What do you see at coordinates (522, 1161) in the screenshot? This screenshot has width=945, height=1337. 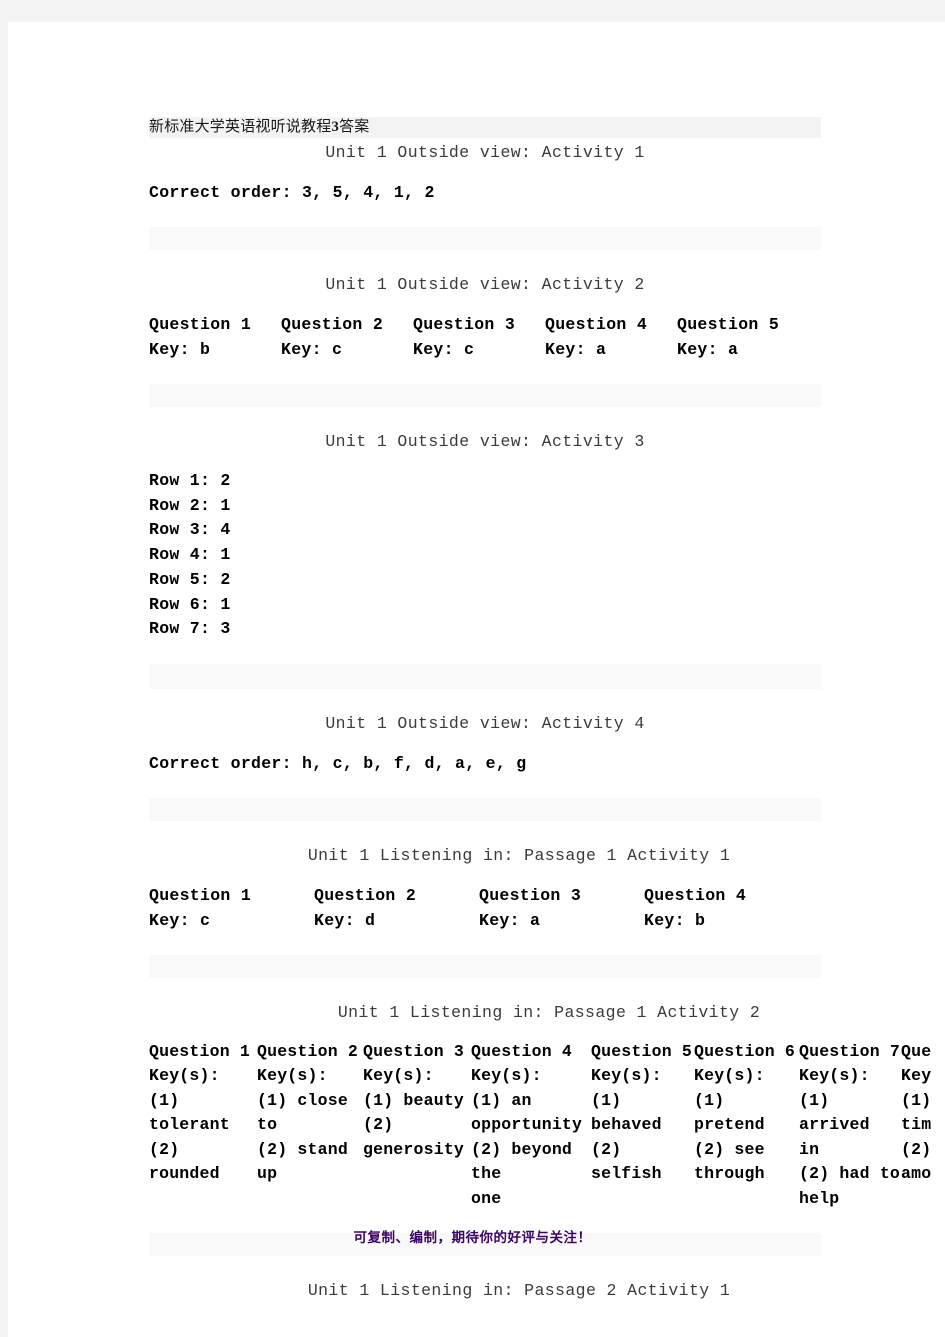 I see `keys-column-line: (2) beyond the` at bounding box center [522, 1161].